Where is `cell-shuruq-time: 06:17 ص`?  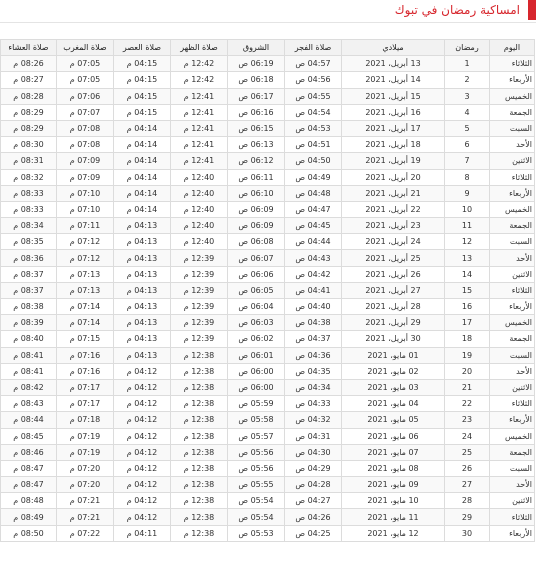
cell-shuruq-time: 06:17 ص is located at coordinates (256, 96).